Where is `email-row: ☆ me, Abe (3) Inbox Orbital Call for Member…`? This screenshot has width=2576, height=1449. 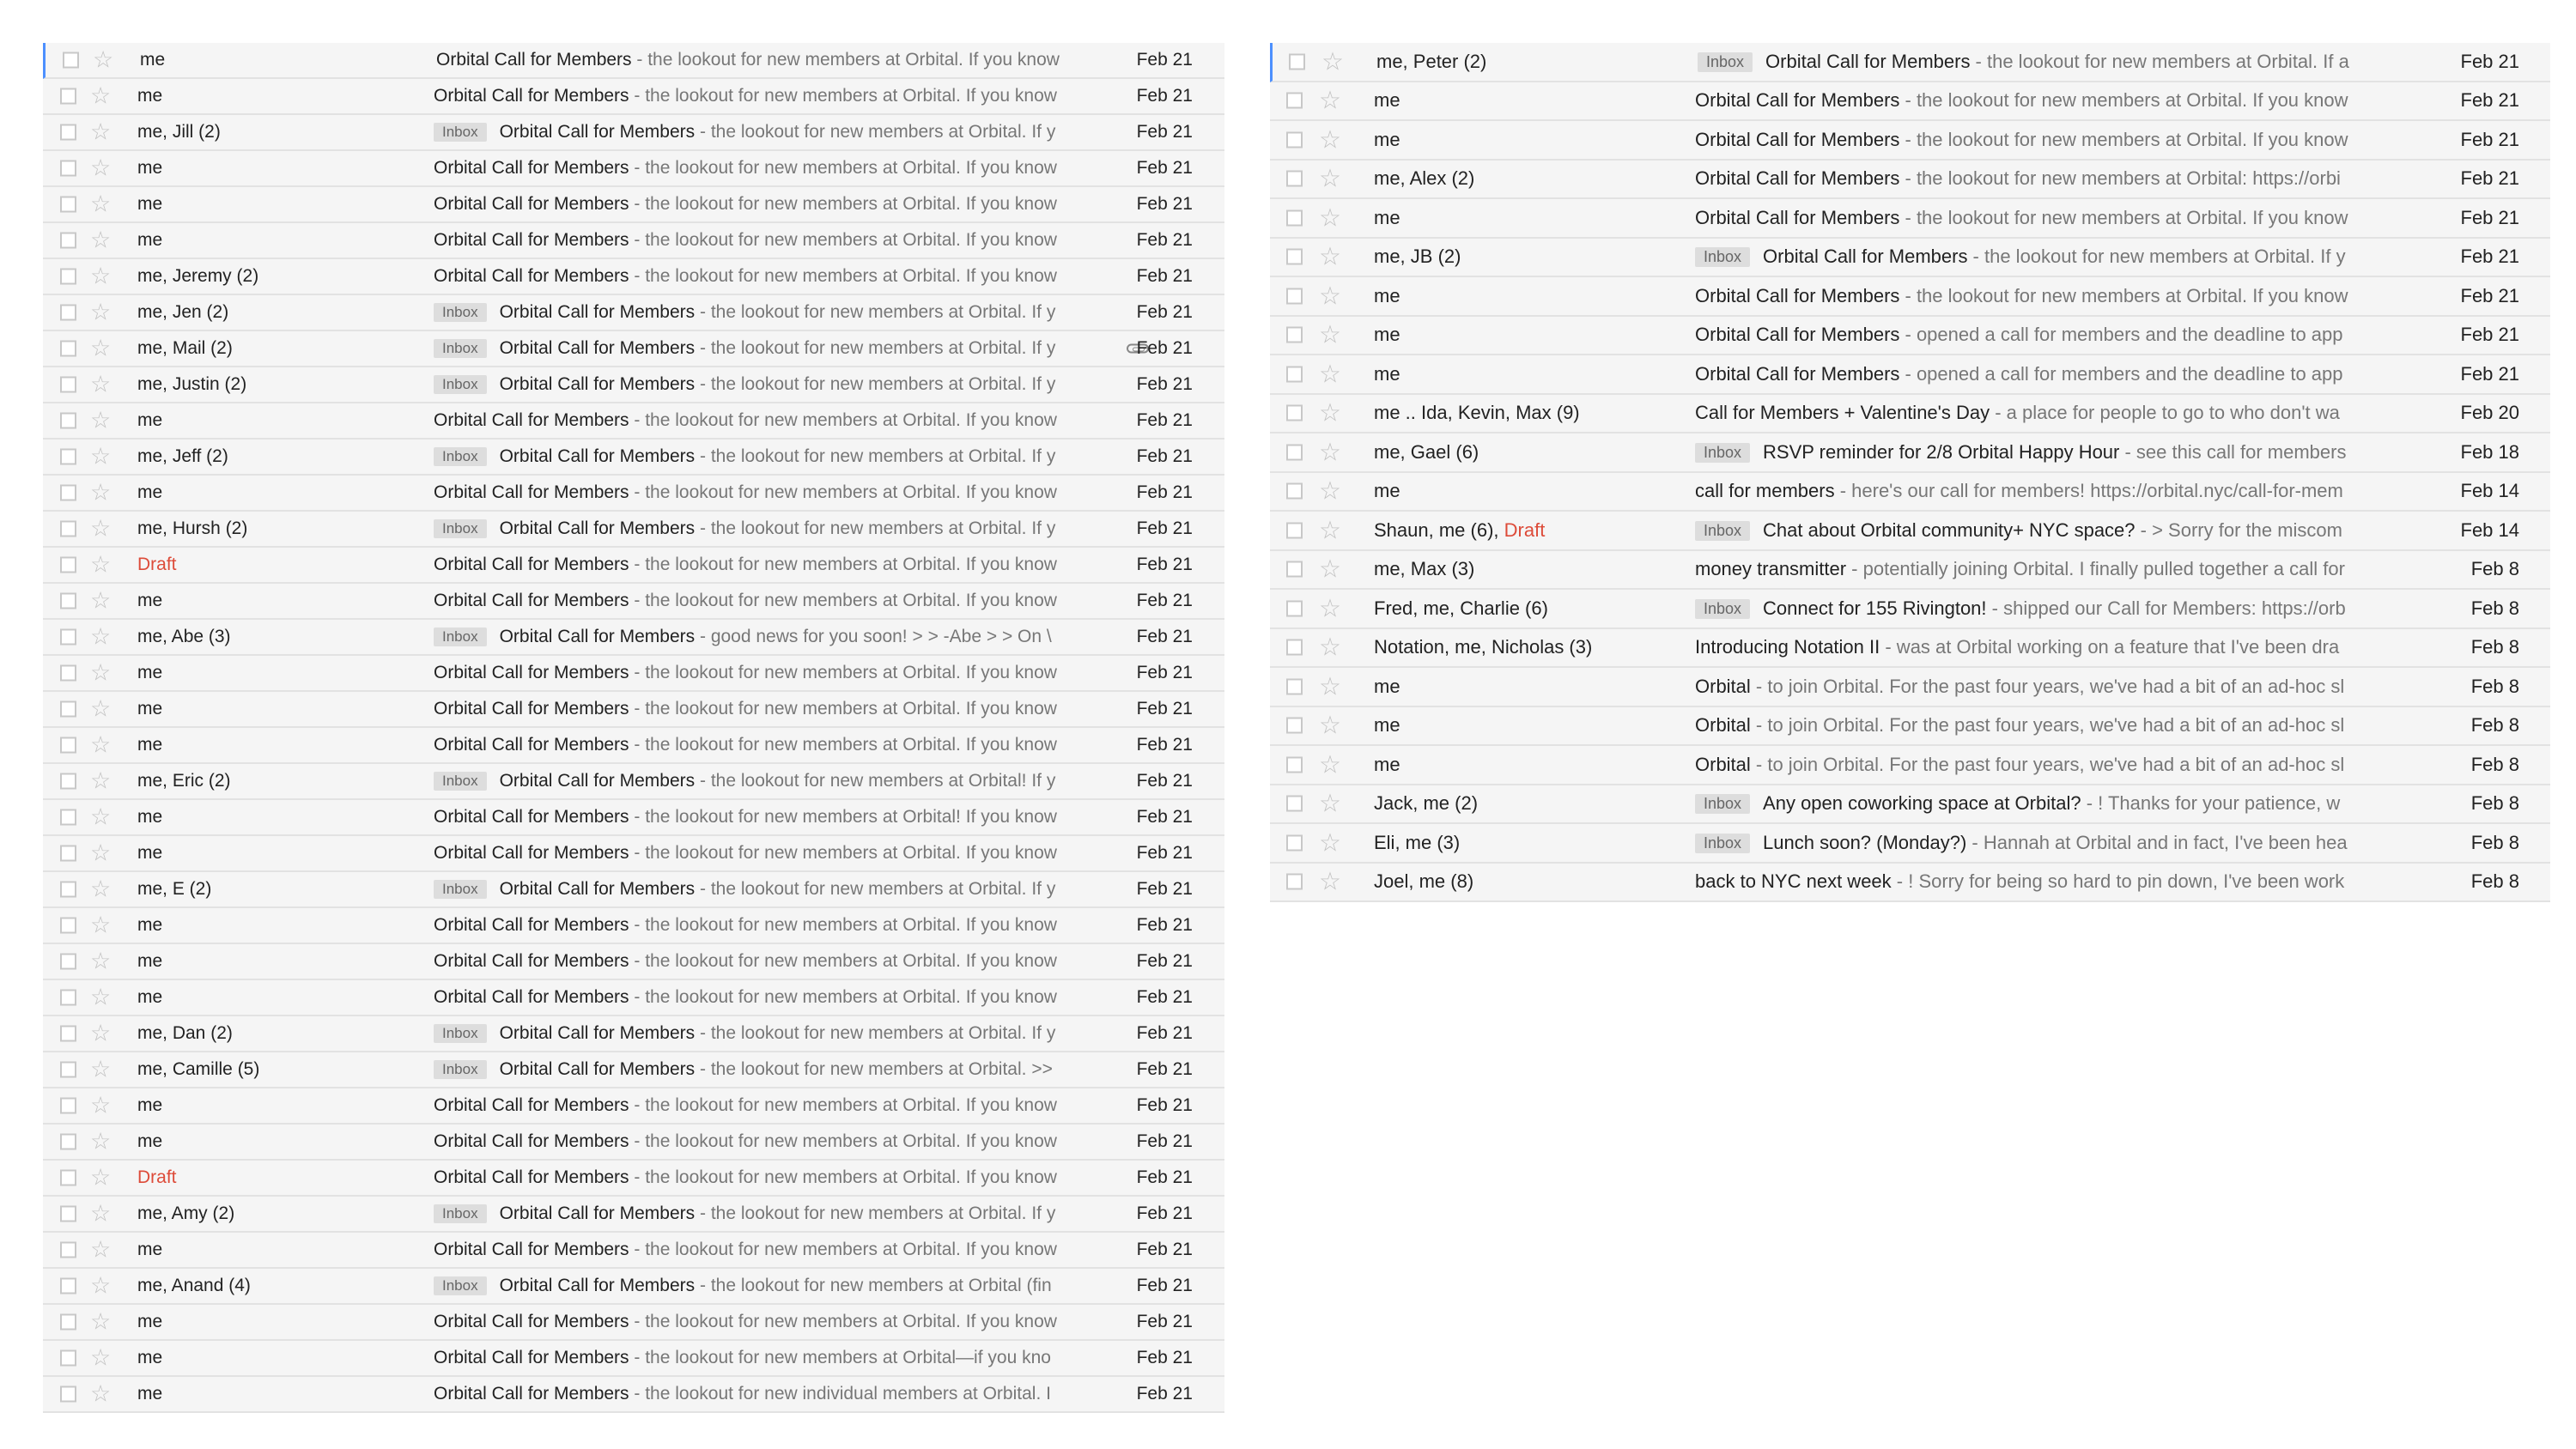 email-row: ☆ me, Abe (3) Inbox Orbital Call for Member… is located at coordinates (633, 638).